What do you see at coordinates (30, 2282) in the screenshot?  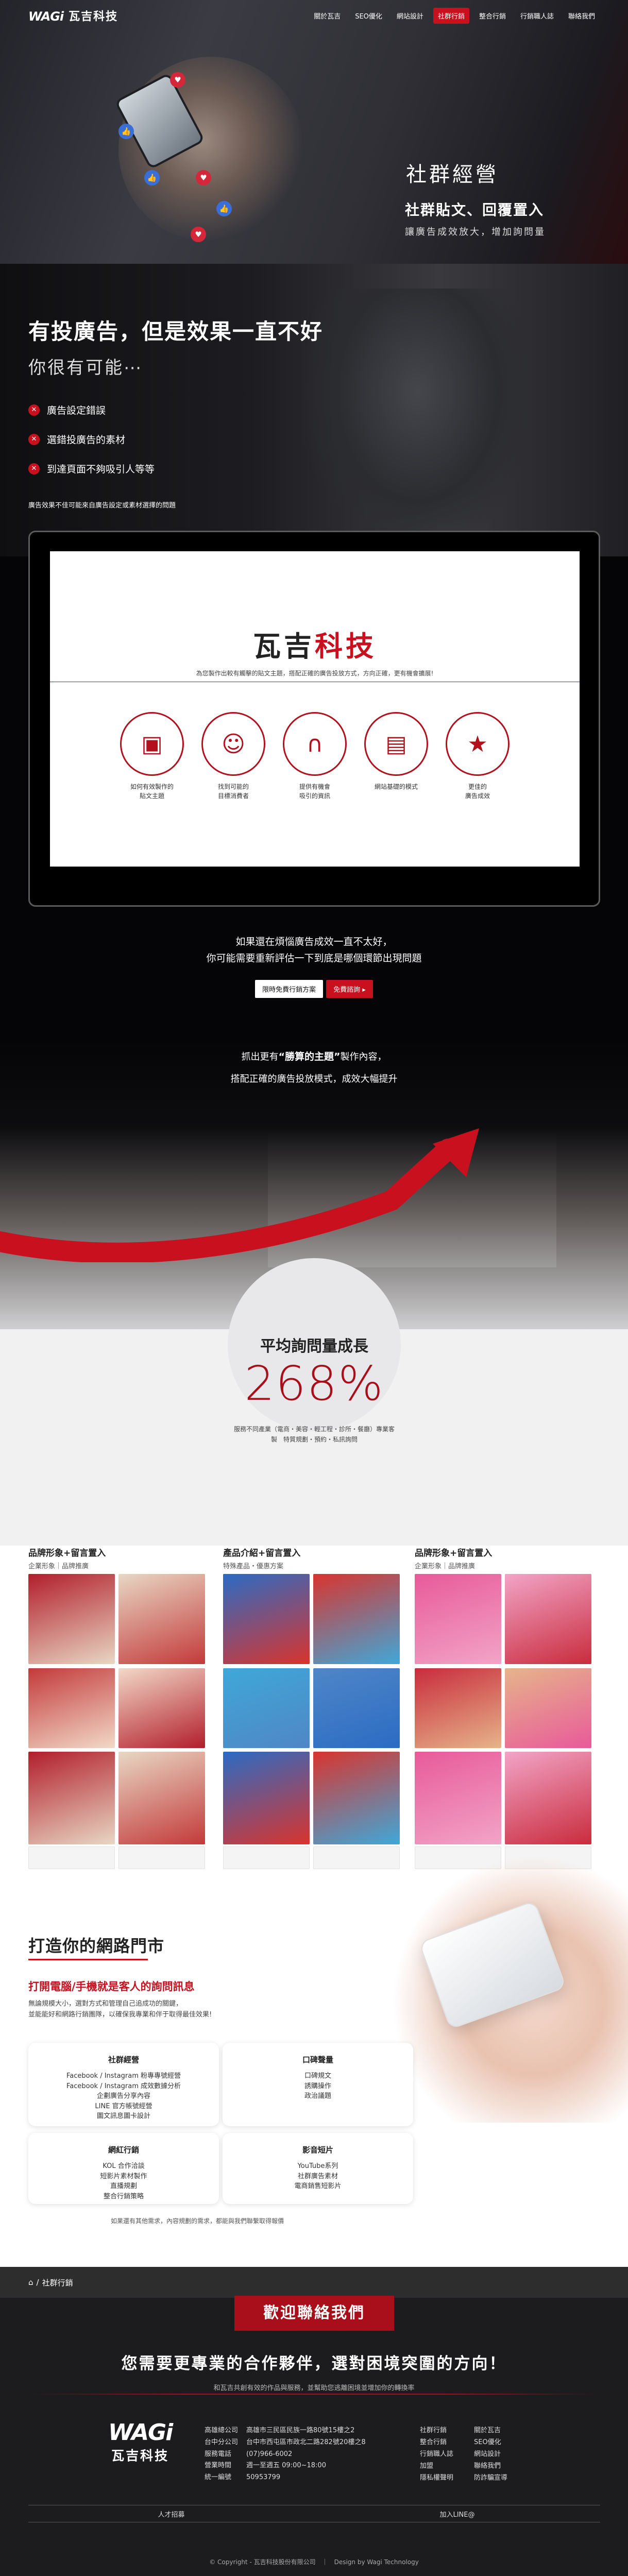 I see `home-icon: ⌂` at bounding box center [30, 2282].